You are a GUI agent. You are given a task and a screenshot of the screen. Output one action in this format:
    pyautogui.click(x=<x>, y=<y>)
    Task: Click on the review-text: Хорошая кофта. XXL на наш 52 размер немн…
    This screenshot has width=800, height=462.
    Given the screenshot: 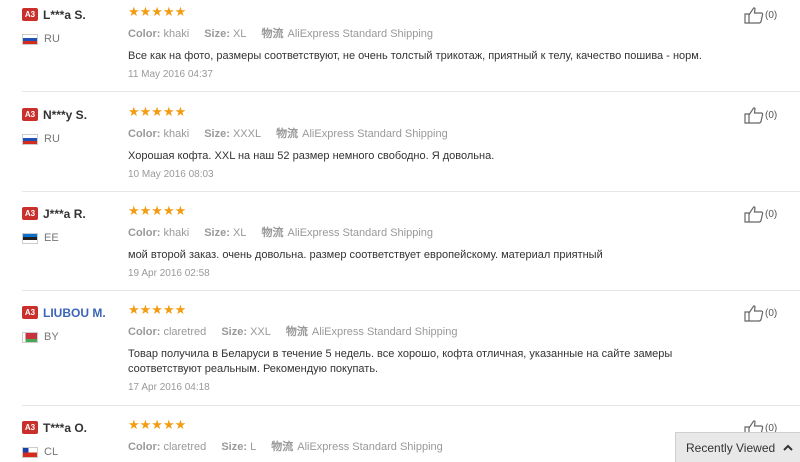 What is the action you would take?
    pyautogui.click(x=311, y=156)
    